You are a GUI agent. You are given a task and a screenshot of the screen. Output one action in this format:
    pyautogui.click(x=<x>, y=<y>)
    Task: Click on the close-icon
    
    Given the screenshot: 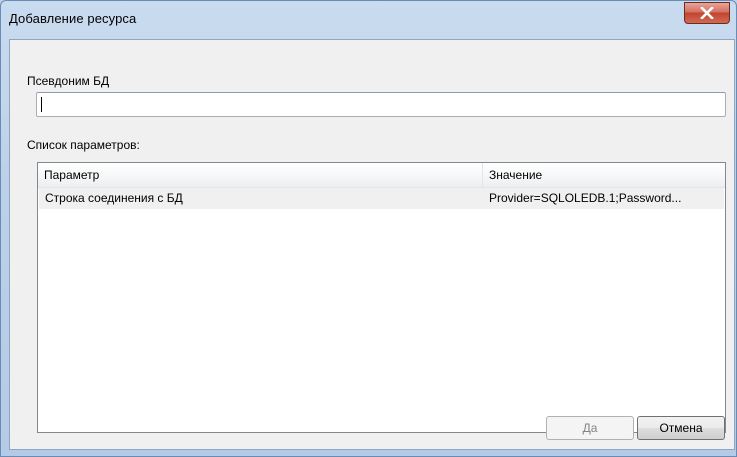 What is the action you would take?
    pyautogui.click(x=707, y=13)
    